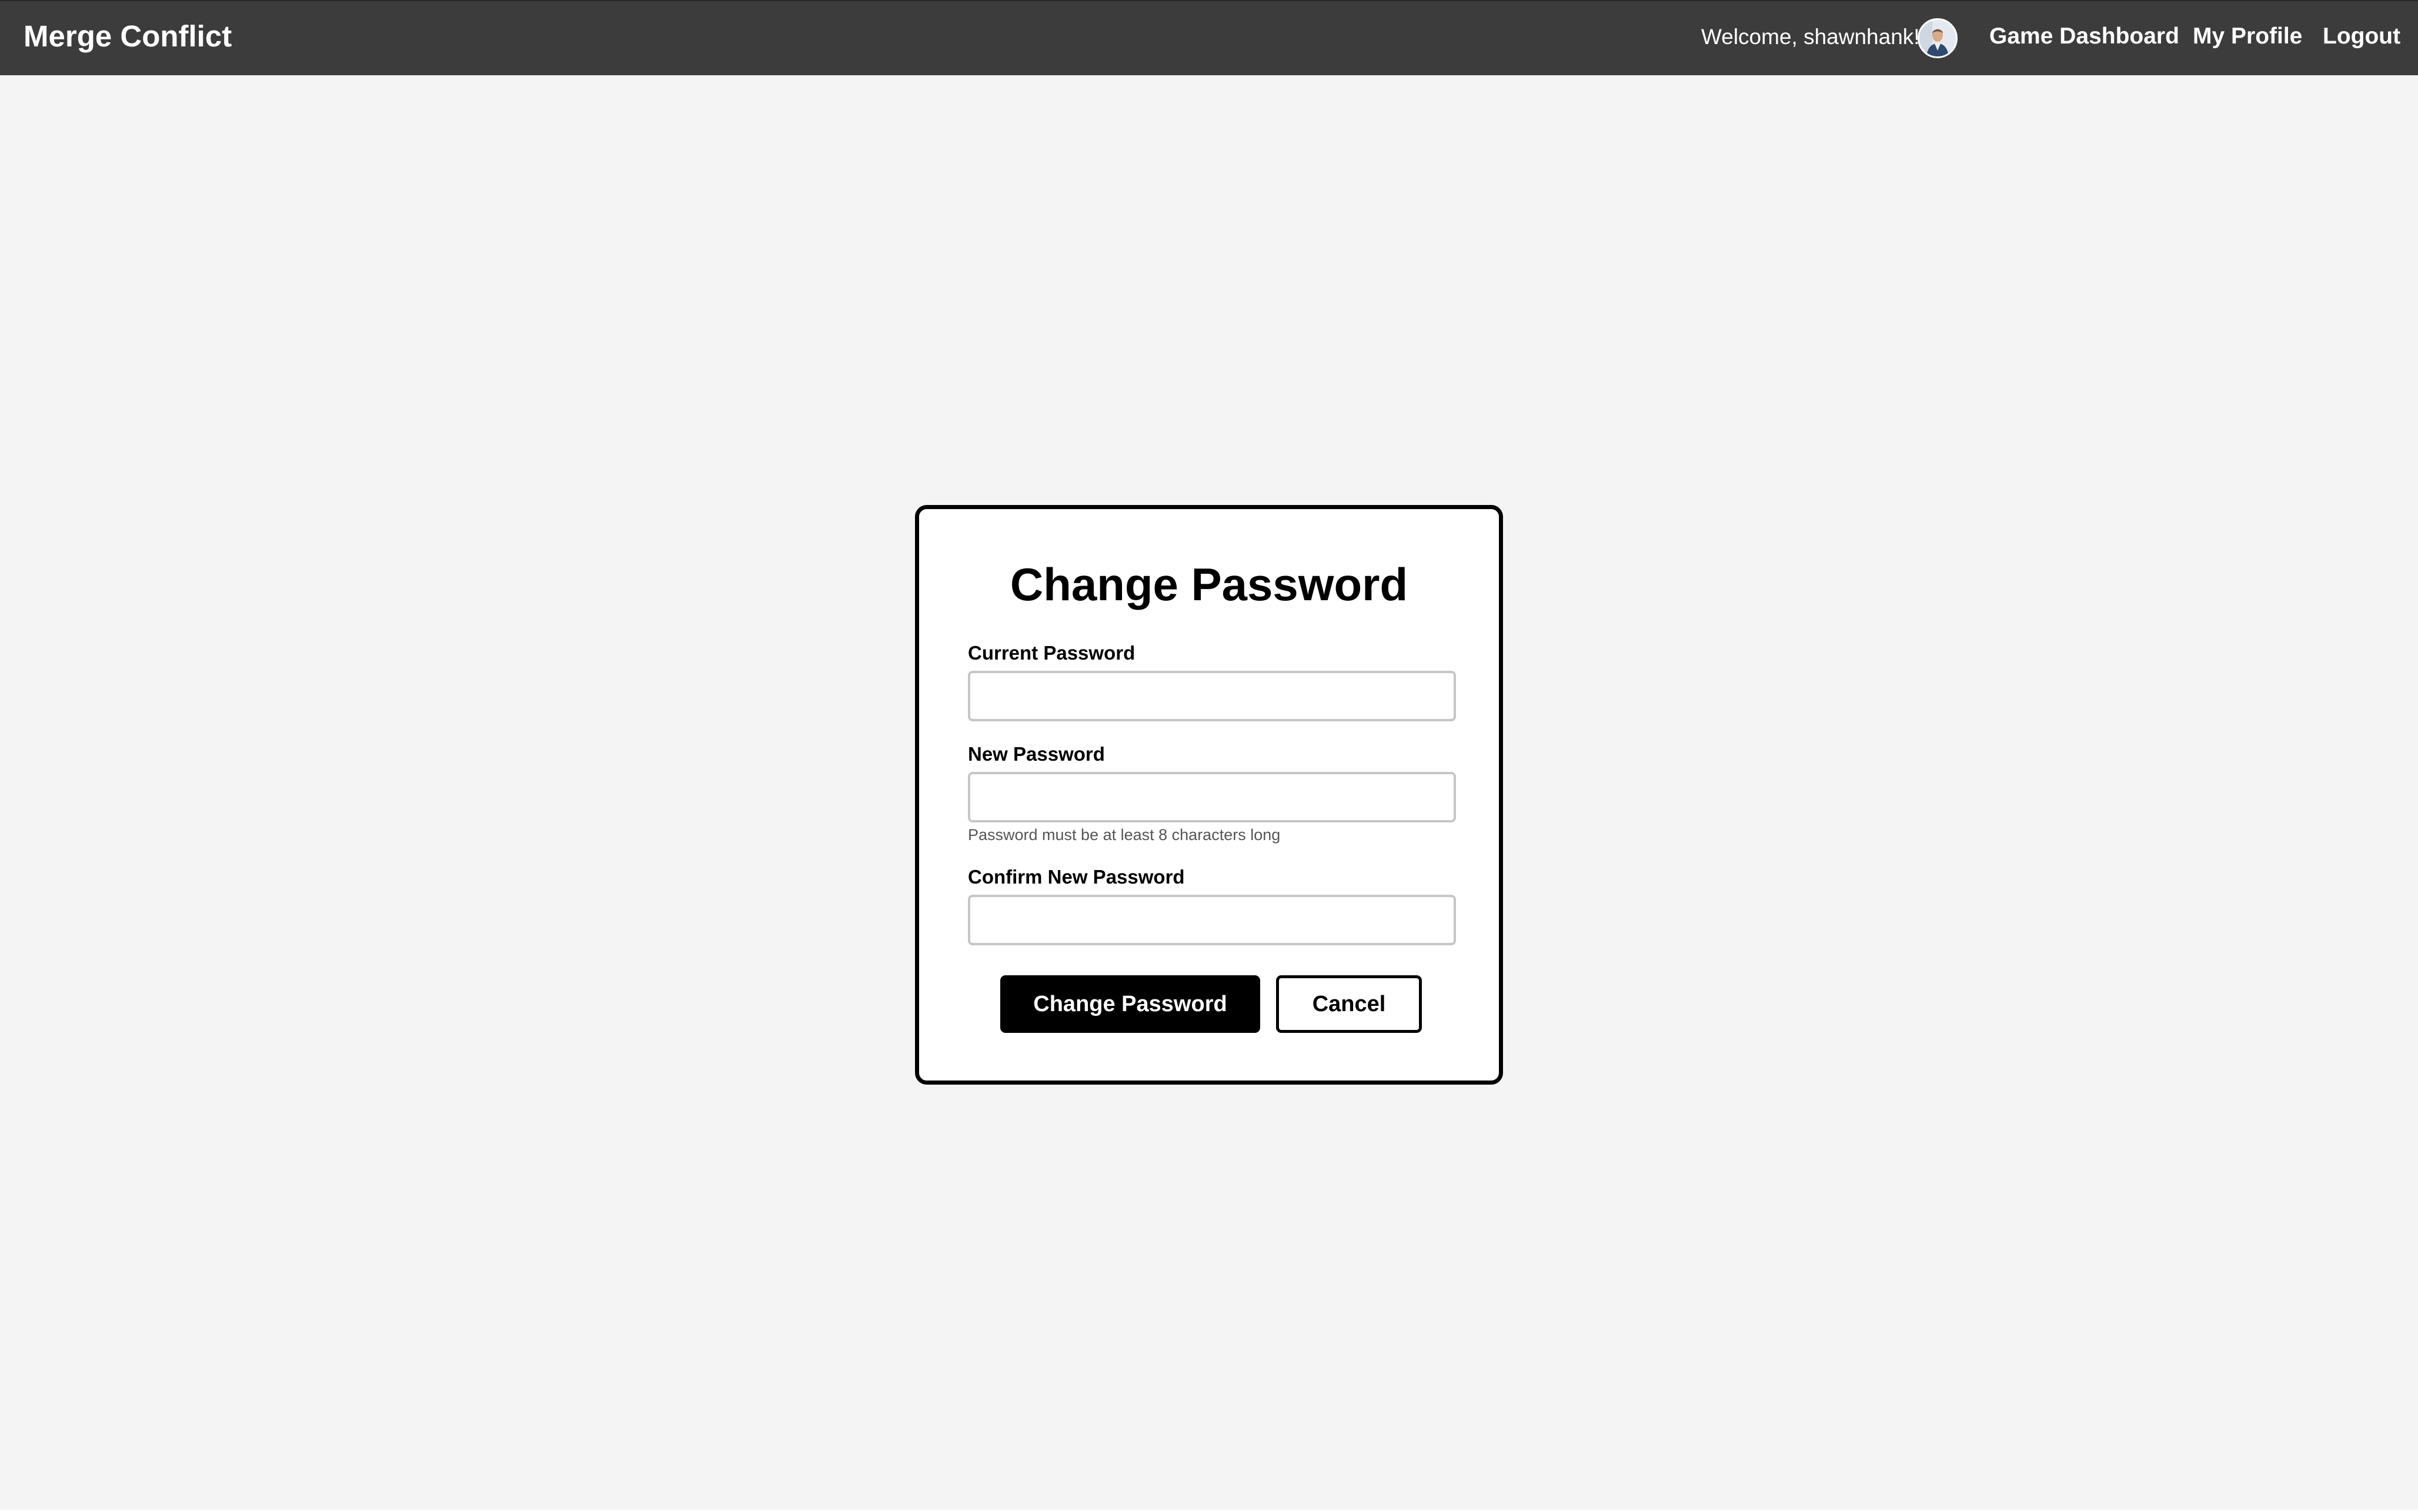 The image size is (2418, 1512). What do you see at coordinates (2084, 37) in the screenshot?
I see `nav-link-game-dashboard: Game Dashboard` at bounding box center [2084, 37].